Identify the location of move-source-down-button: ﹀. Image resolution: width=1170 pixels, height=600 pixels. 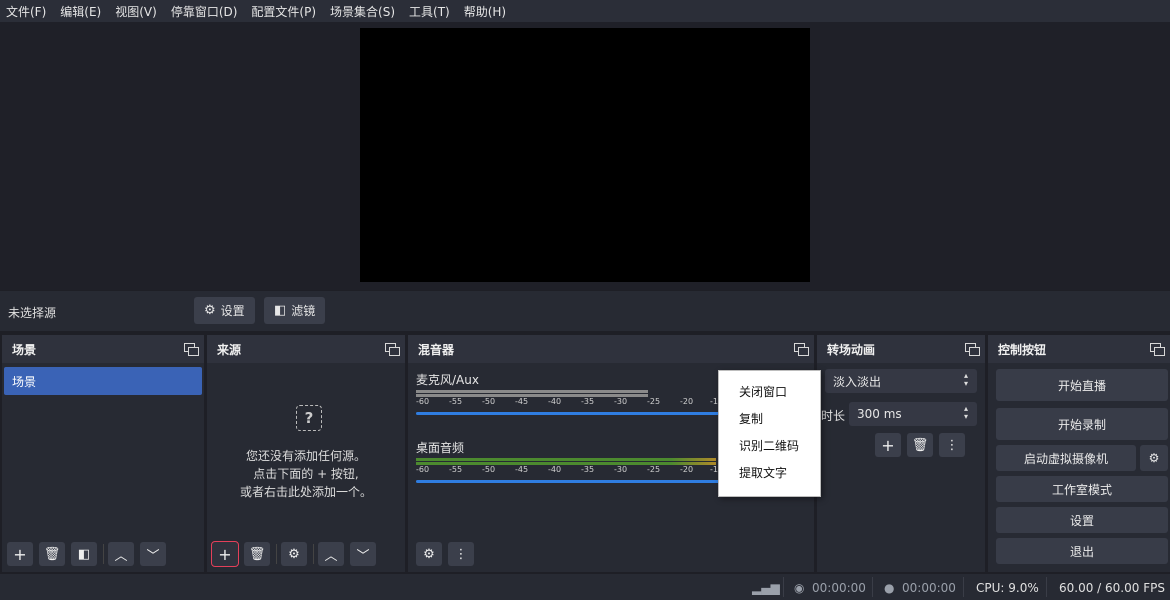
(363, 554).